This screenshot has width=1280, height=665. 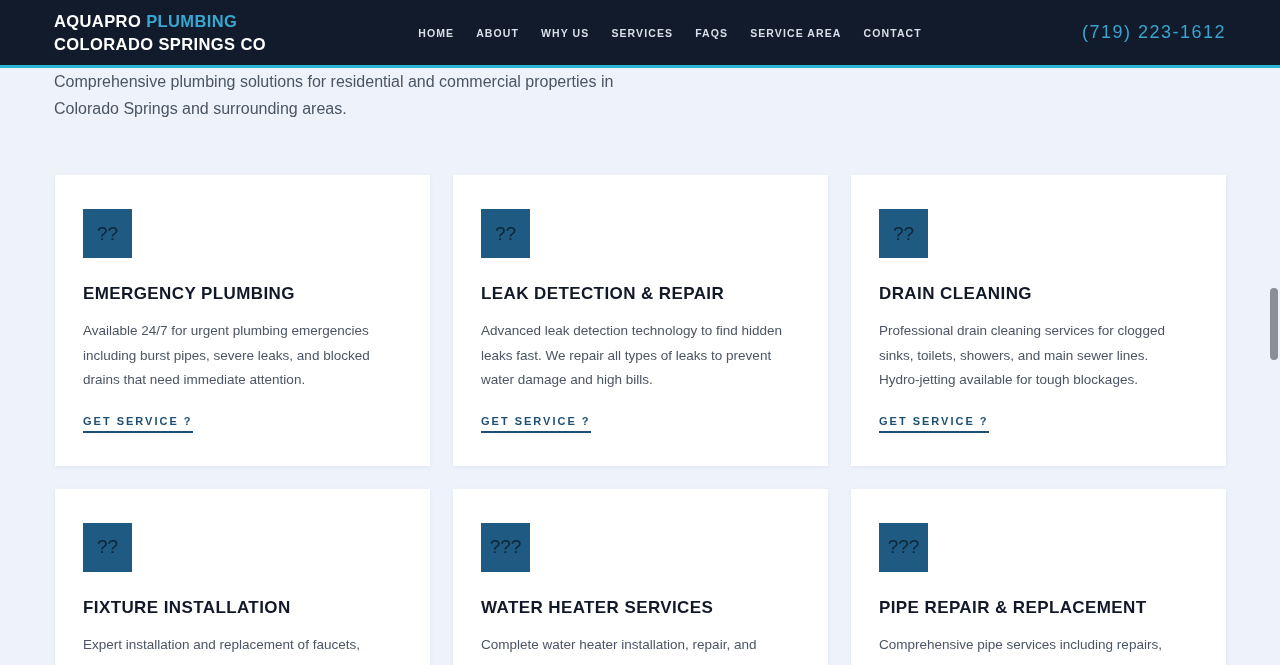 What do you see at coordinates (497, 32) in the screenshot?
I see `nav-link: ABOUT` at bounding box center [497, 32].